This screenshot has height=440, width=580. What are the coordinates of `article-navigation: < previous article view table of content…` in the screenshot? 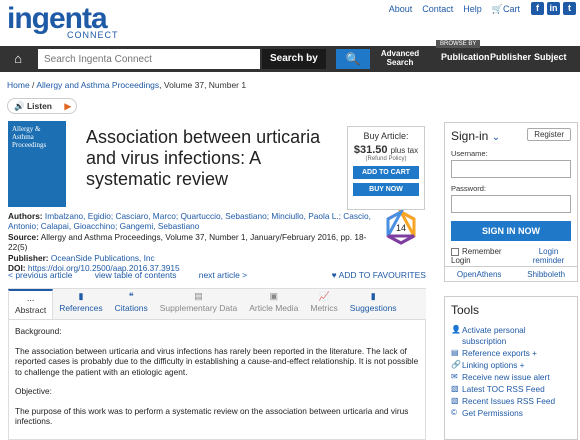 It's located at (217, 275).